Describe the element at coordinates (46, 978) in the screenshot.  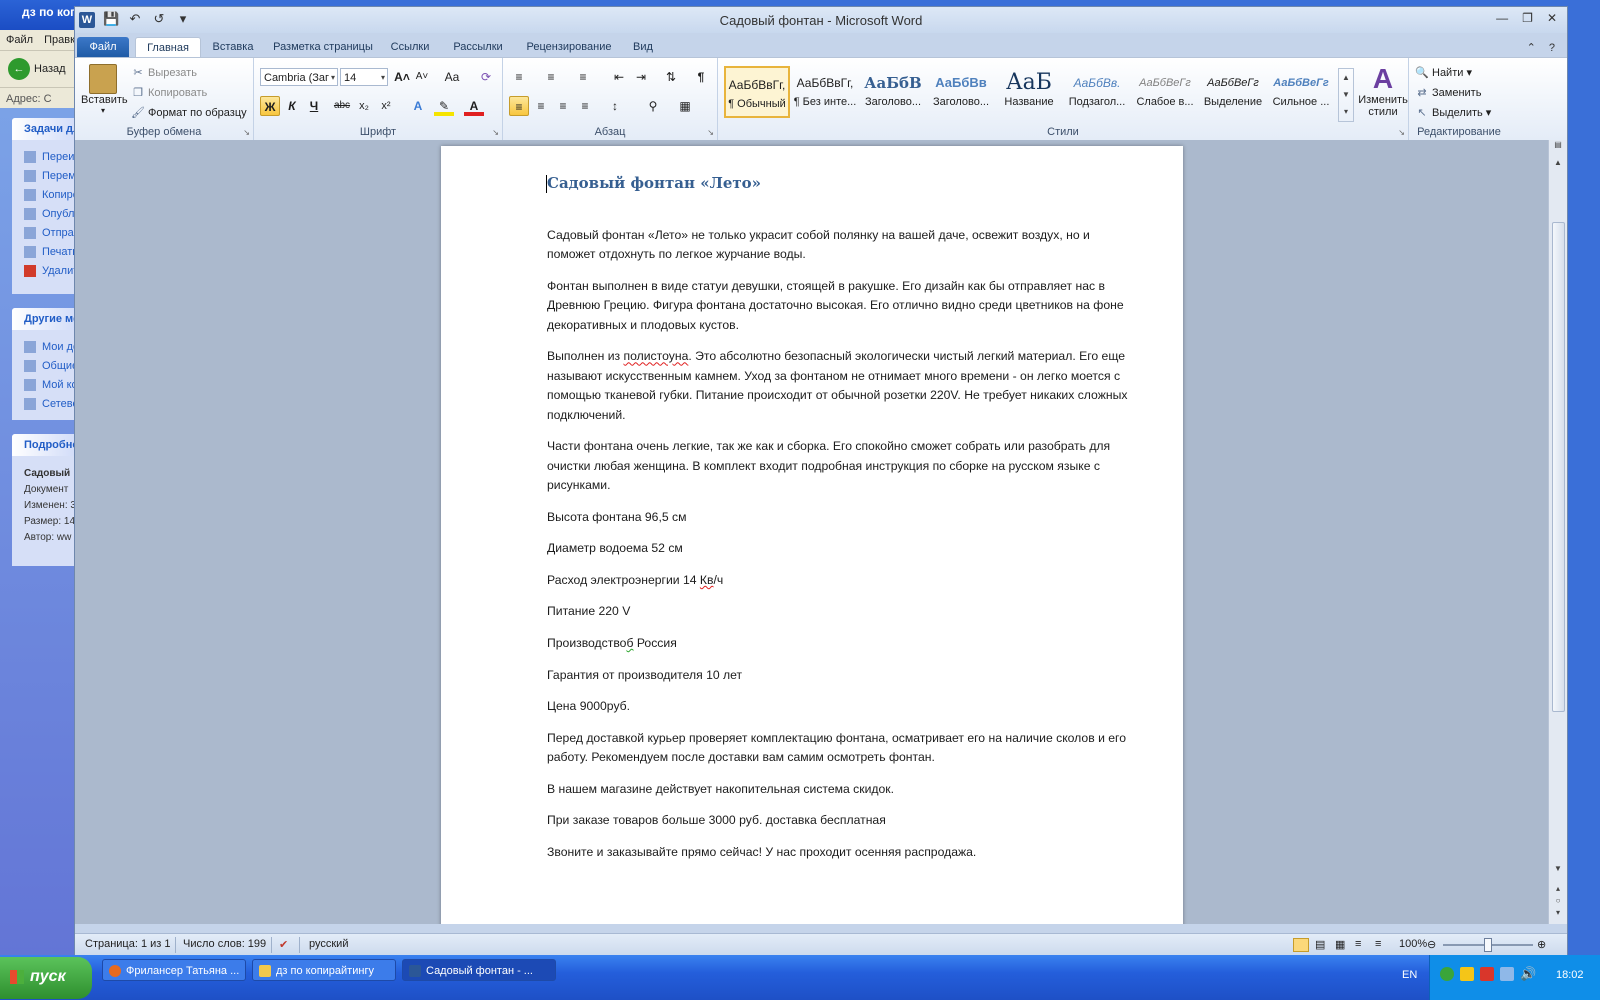
I see `start-button: пуск` at that location.